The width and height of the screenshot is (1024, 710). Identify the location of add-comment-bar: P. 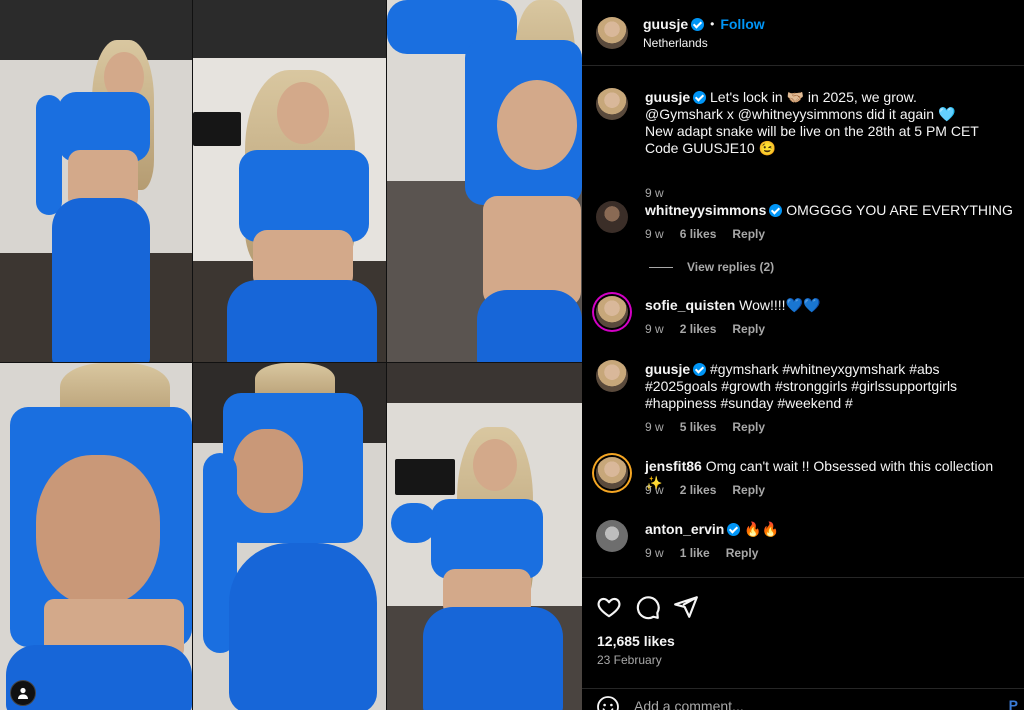
(803, 699).